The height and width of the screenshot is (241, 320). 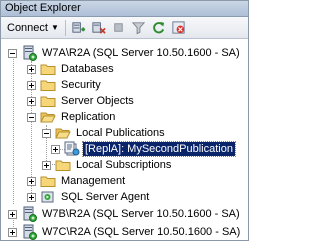 I want to click on tree-label: Management, so click(x=93, y=181).